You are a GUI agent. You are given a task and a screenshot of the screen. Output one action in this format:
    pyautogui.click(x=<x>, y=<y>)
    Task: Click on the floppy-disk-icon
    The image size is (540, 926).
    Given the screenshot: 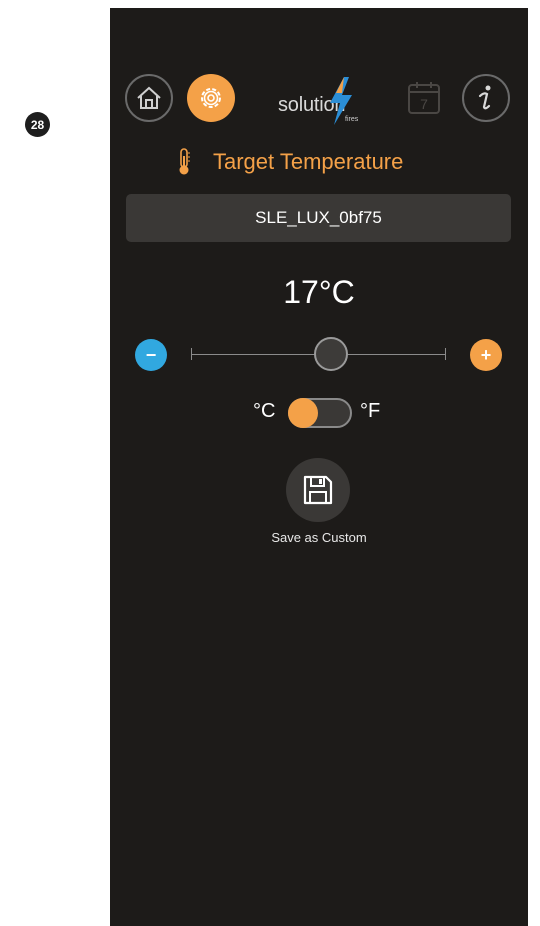 What is the action you would take?
    pyautogui.click(x=318, y=490)
    